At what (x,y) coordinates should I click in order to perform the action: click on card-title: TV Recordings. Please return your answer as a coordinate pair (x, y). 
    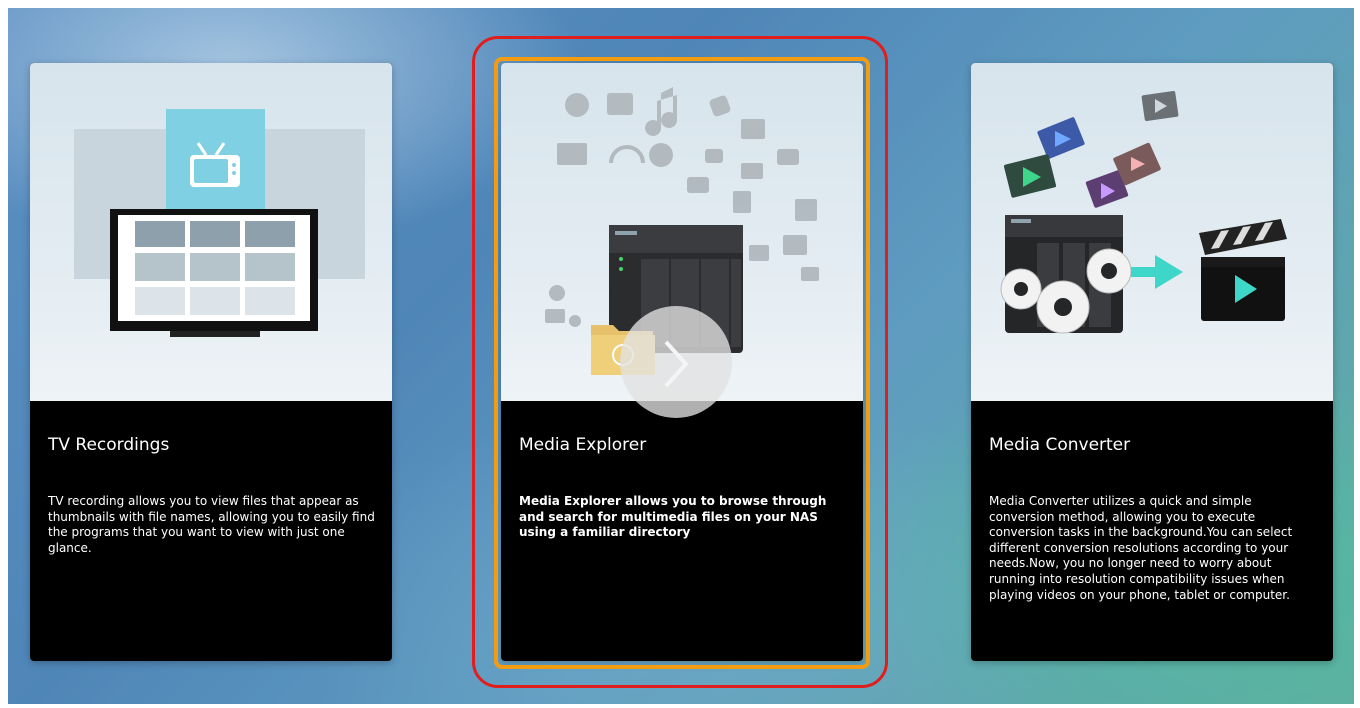
    Looking at the image, I should click on (109, 445).